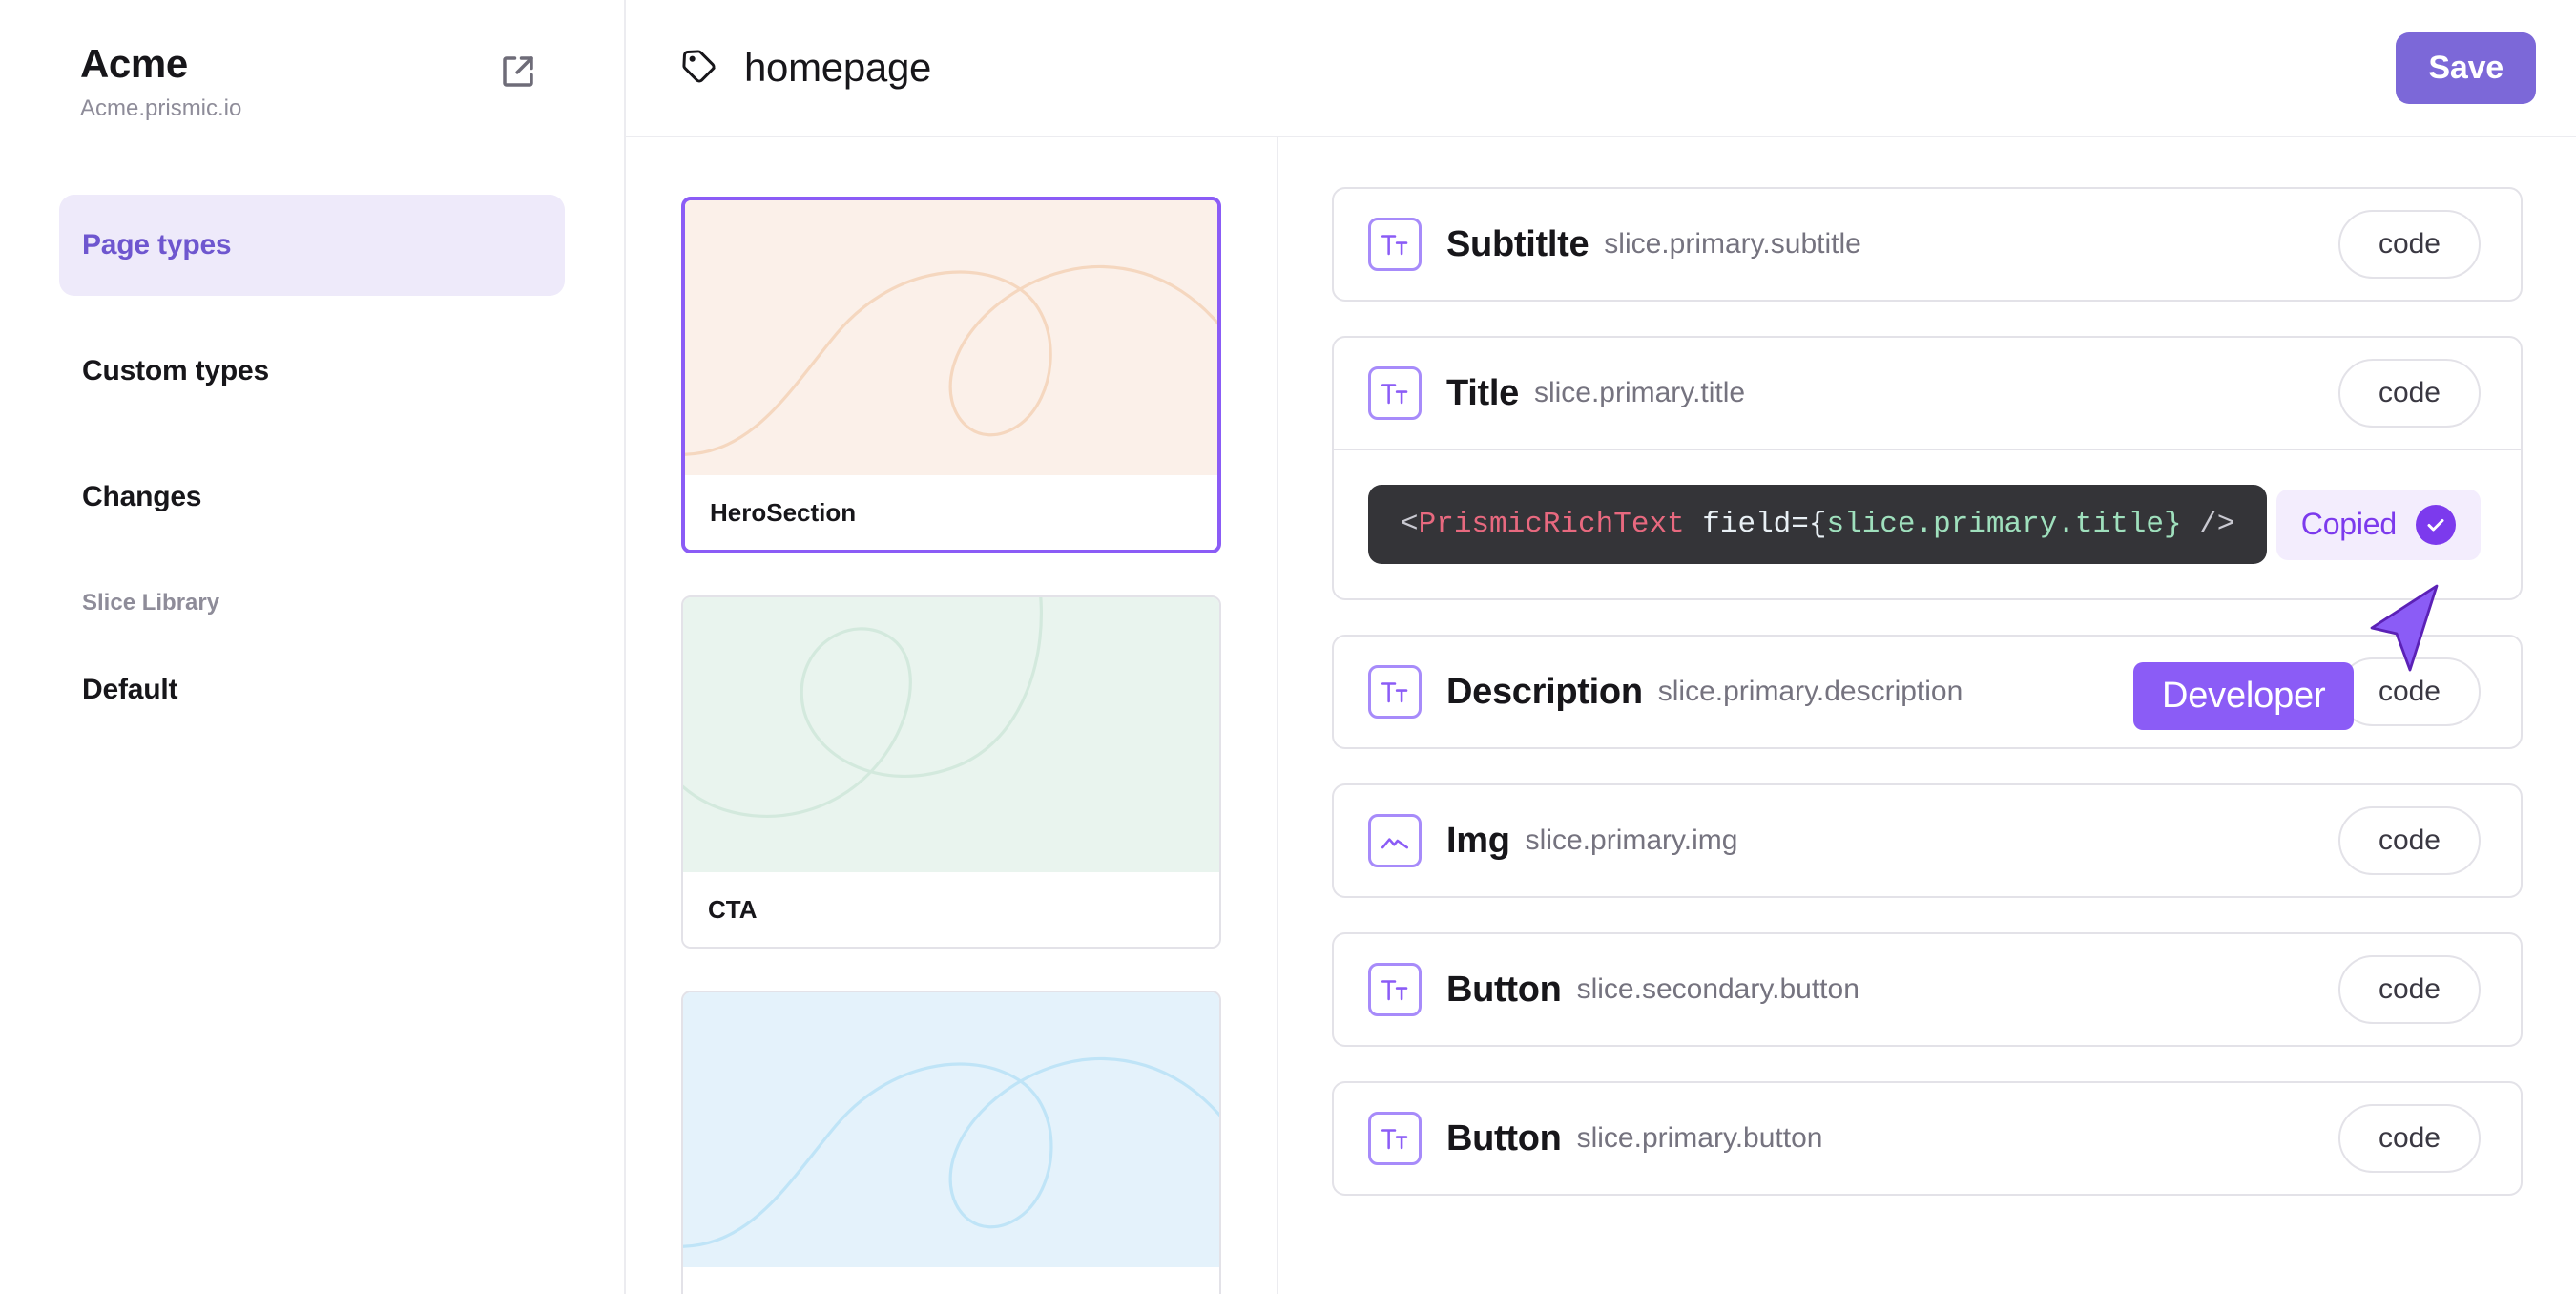 Image resolution: width=2576 pixels, height=1294 pixels. Describe the element at coordinates (2172, 524) in the screenshot. I see `code-close-brace: }` at that location.